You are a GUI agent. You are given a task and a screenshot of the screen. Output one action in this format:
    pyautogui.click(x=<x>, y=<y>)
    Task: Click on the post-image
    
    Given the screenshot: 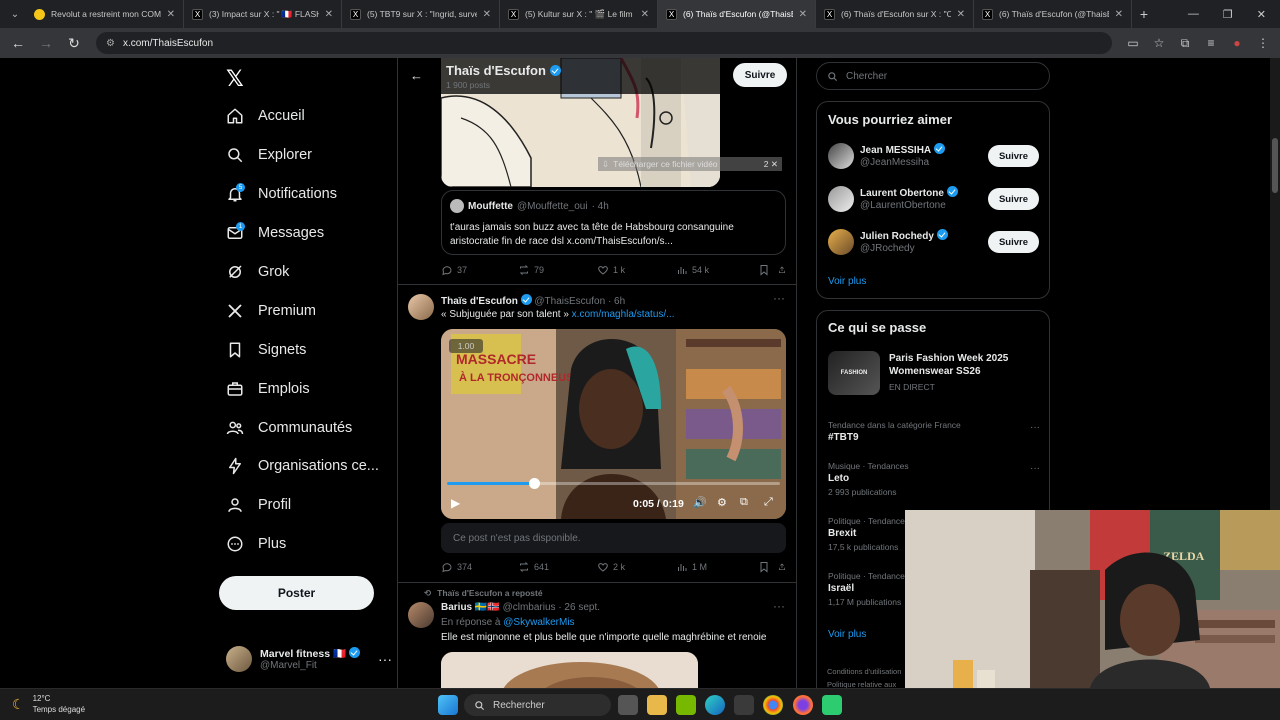 What is the action you would take?
    pyautogui.click(x=569, y=670)
    